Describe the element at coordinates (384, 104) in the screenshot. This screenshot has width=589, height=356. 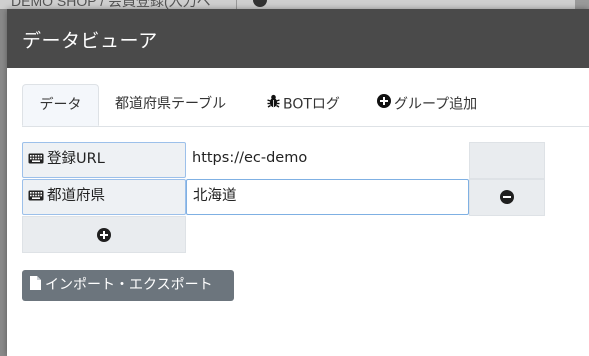
I see `plus-circle-icon` at that location.